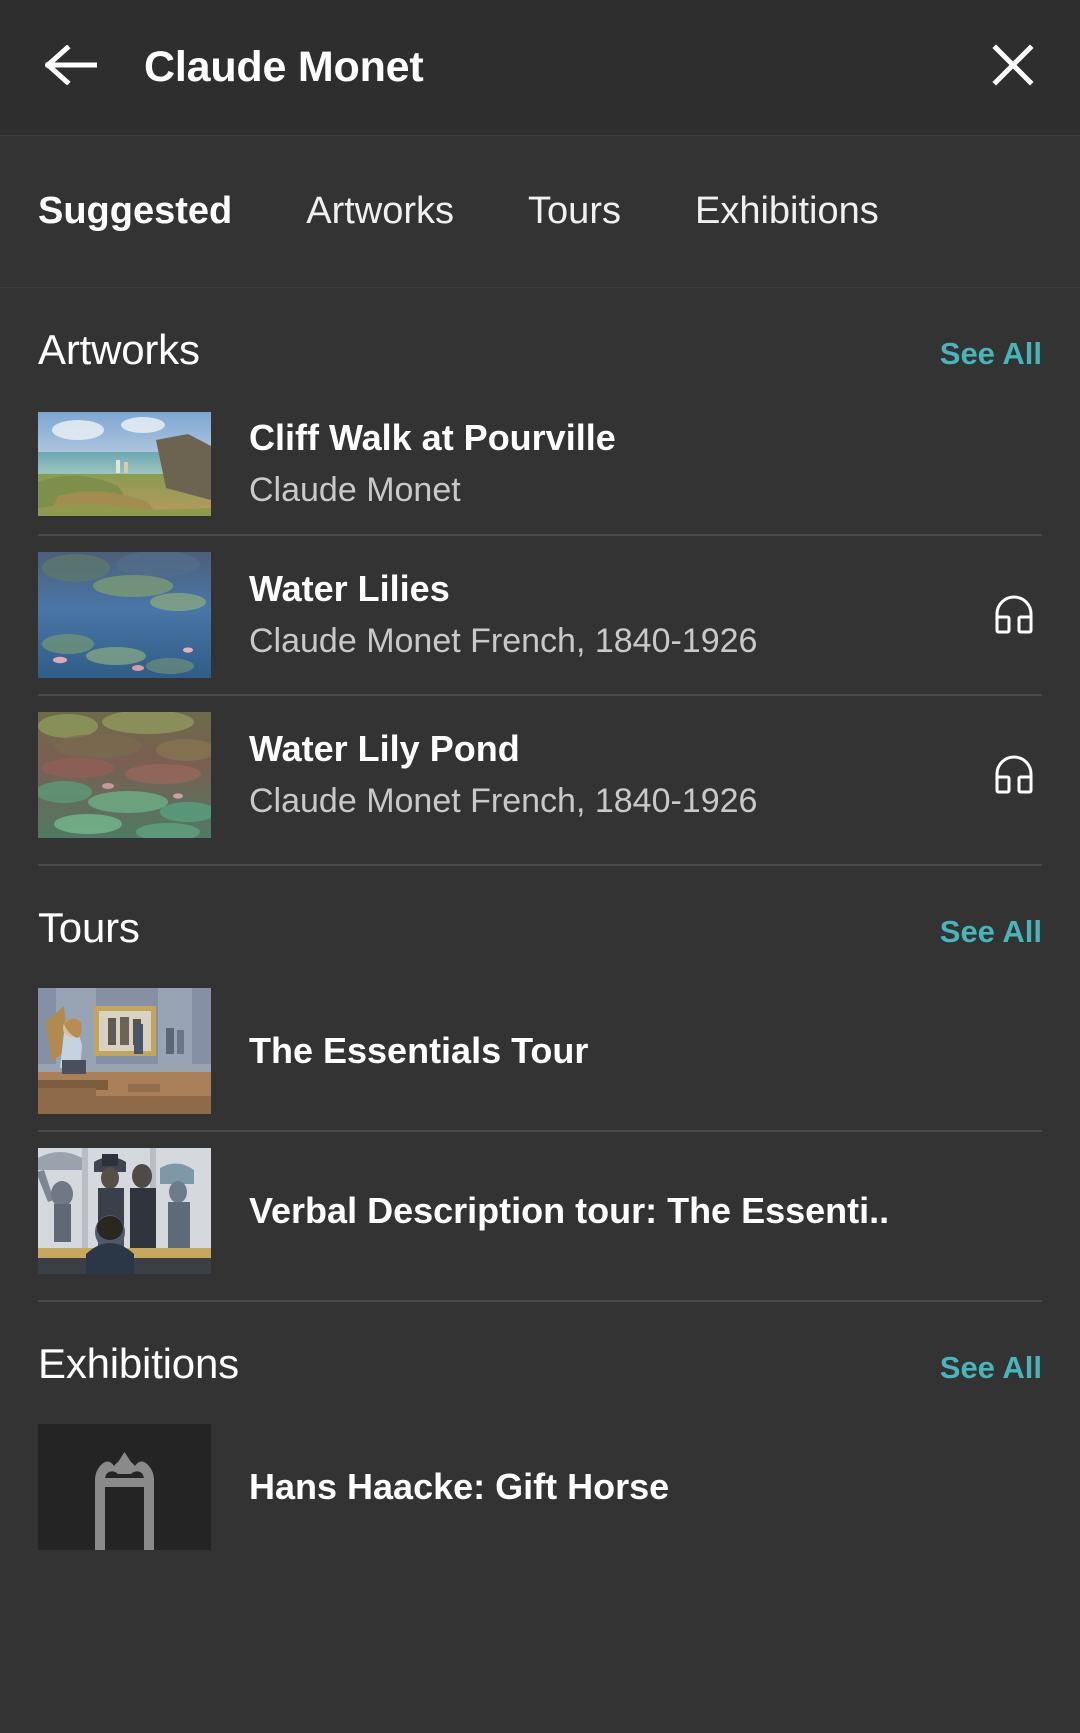 The height and width of the screenshot is (1733, 1080). Describe the element at coordinates (419, 1051) in the screenshot. I see `tour-title: The Essentials Tour` at that location.